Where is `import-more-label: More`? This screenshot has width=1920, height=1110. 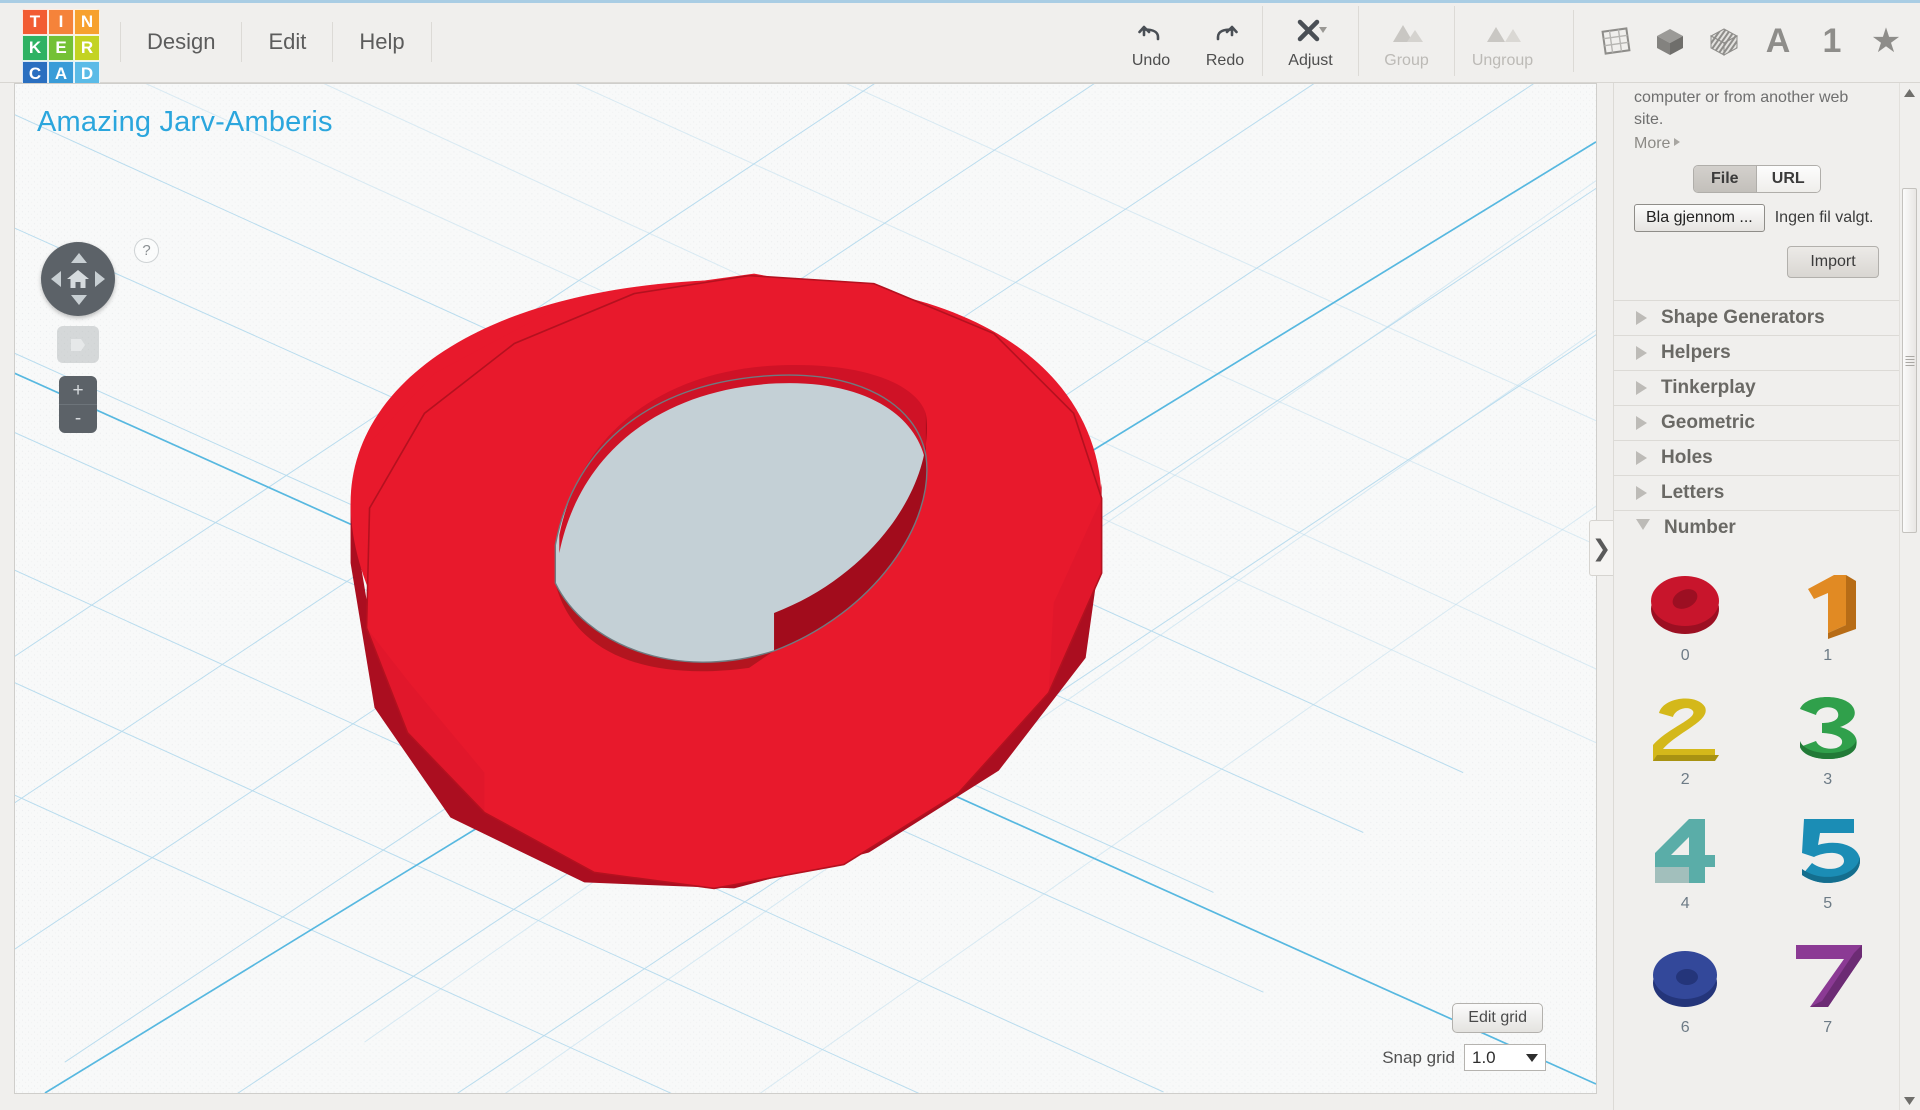 import-more-label: More is located at coordinates (1652, 144).